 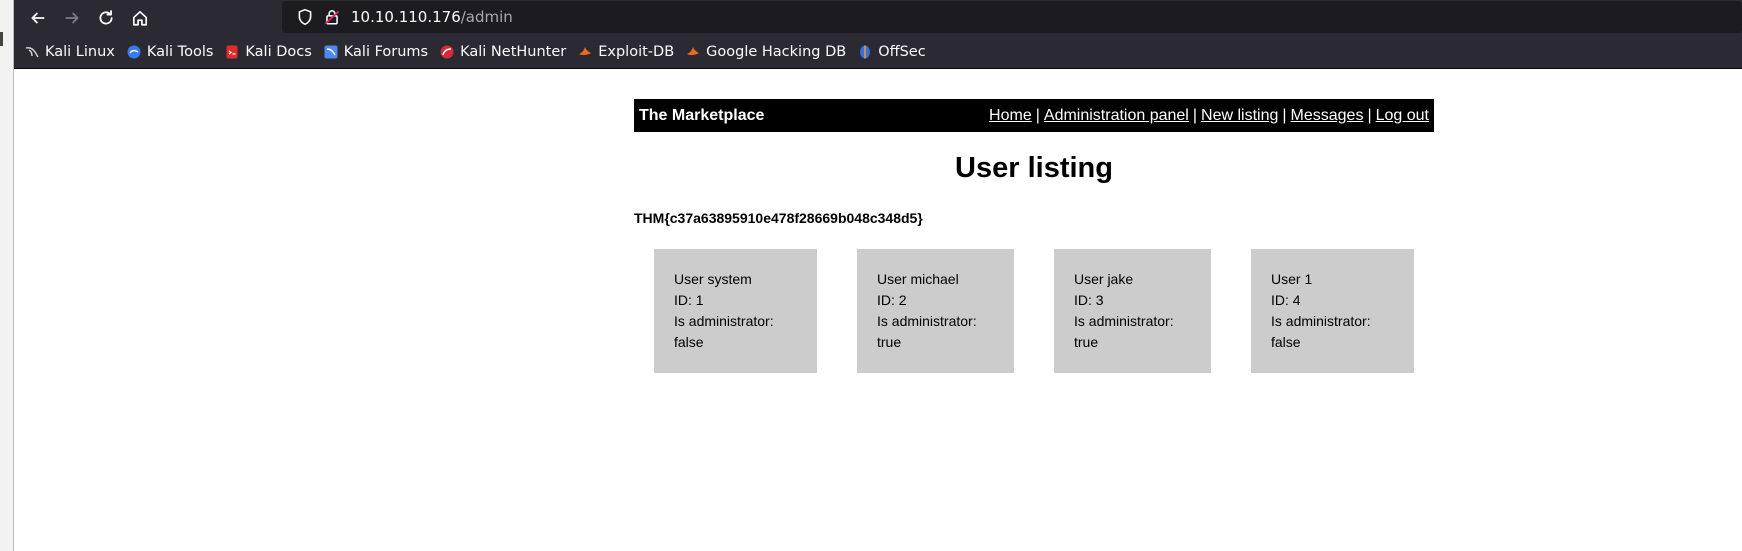 What do you see at coordinates (865, 52) in the screenshot?
I see `offsec-icon` at bounding box center [865, 52].